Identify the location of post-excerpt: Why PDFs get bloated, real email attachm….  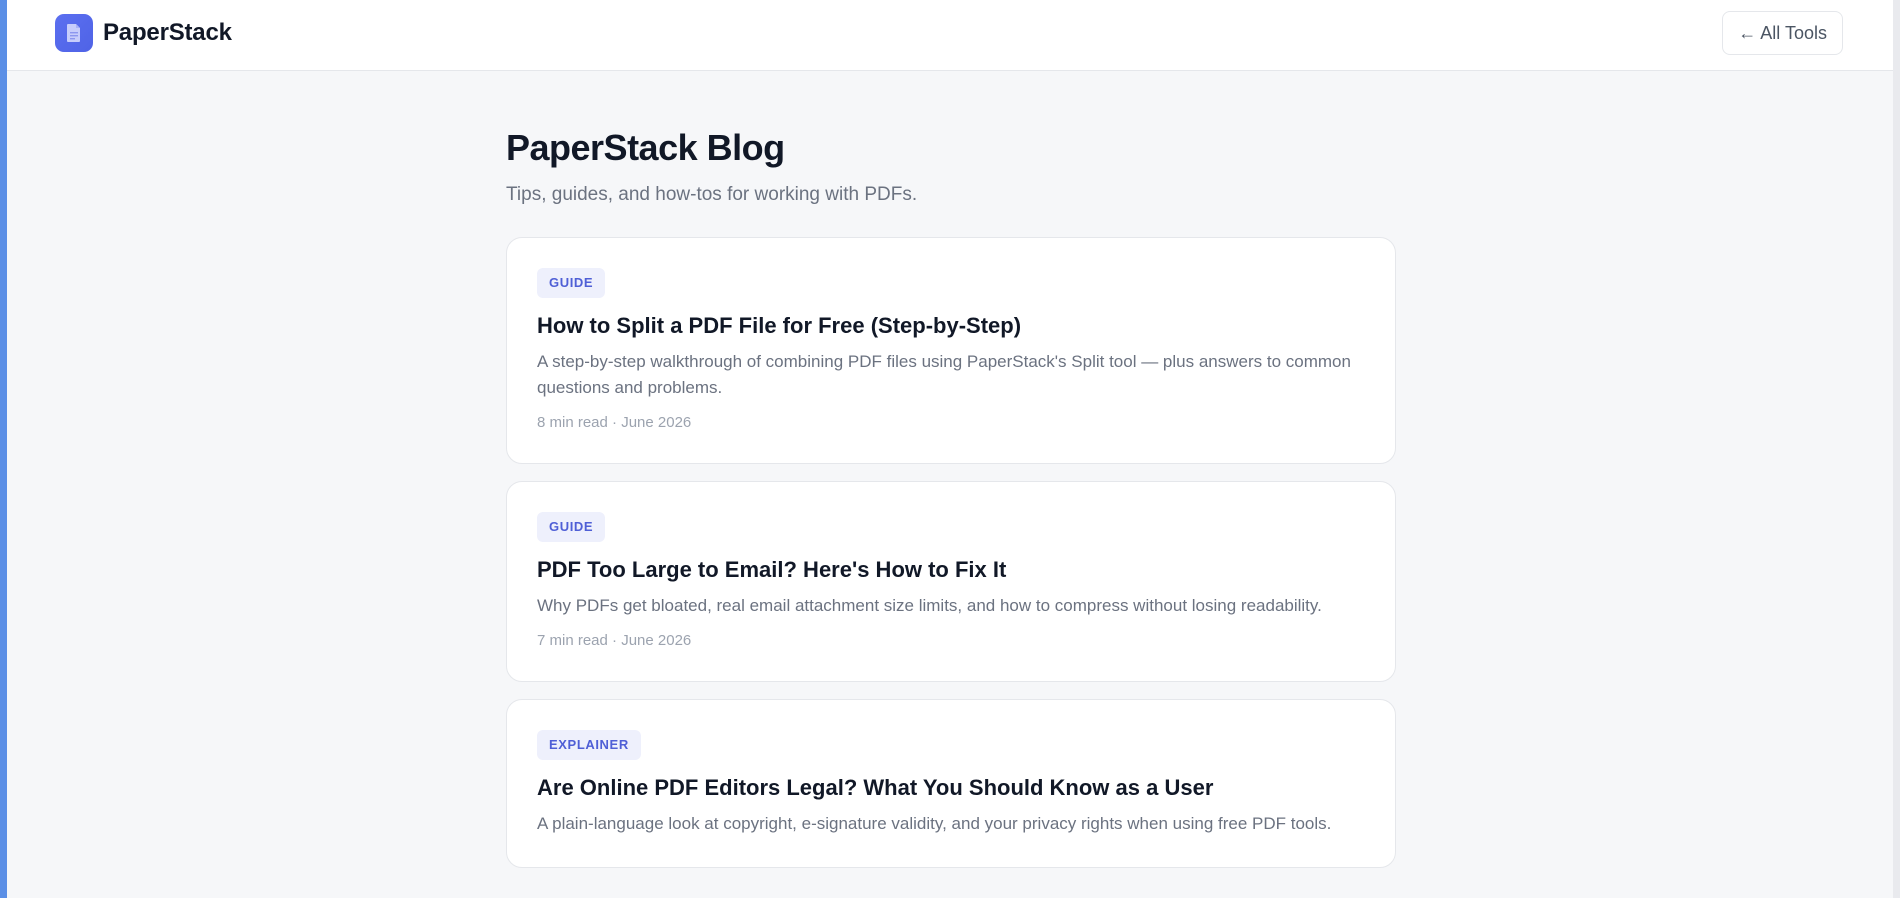
(929, 605).